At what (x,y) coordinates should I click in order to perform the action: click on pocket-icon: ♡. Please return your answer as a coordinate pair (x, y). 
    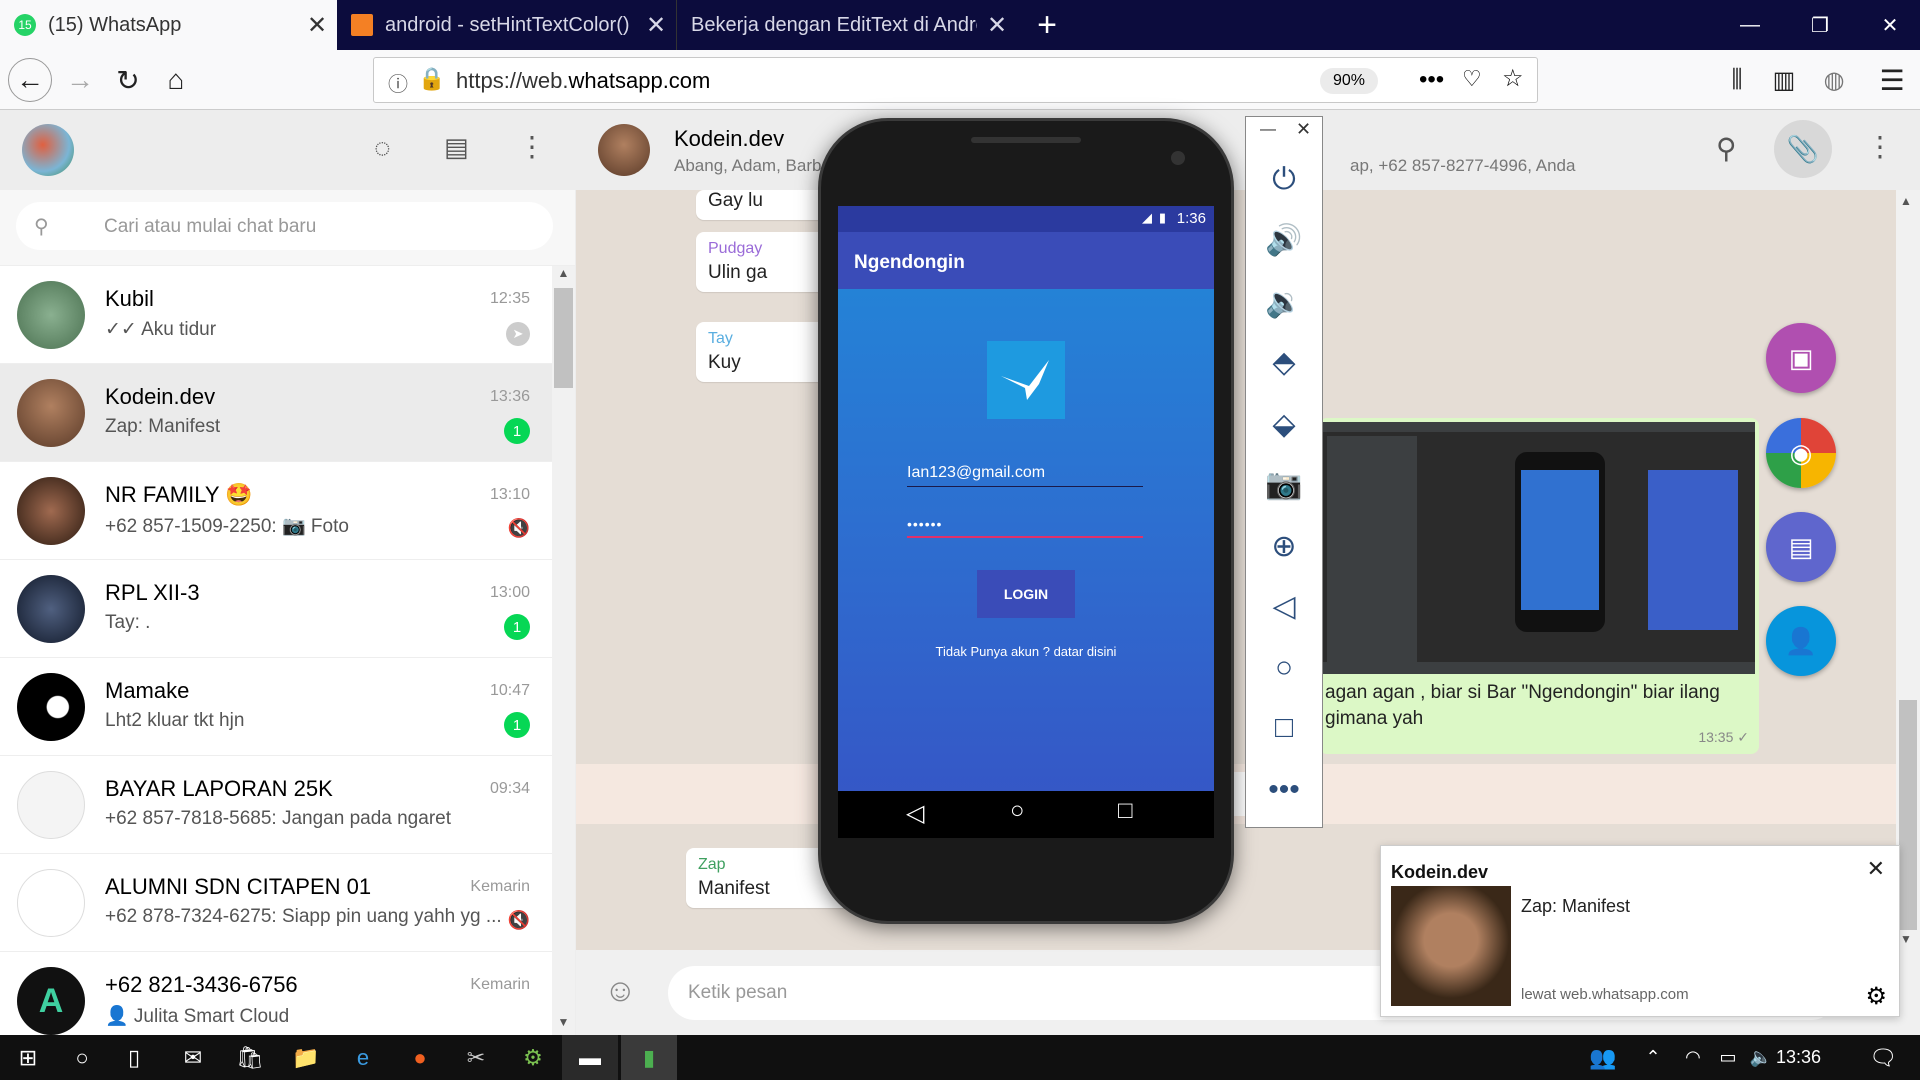
    Looking at the image, I should click on (1472, 79).